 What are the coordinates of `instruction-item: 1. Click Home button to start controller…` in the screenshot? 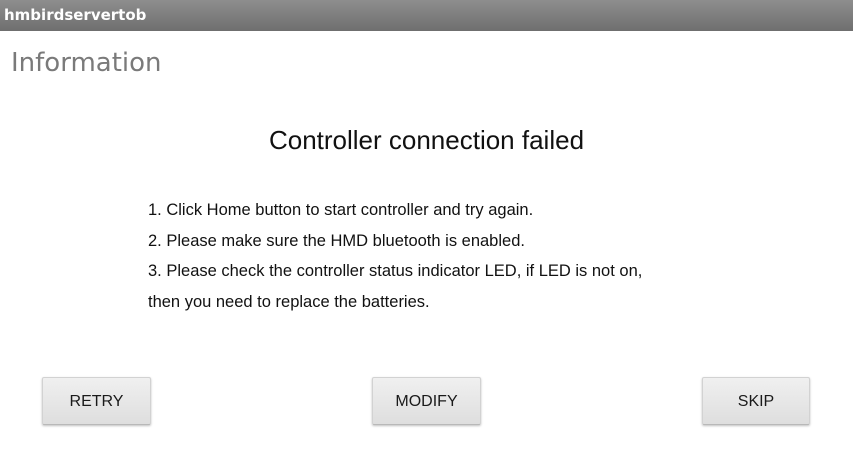 It's located at (341, 210).